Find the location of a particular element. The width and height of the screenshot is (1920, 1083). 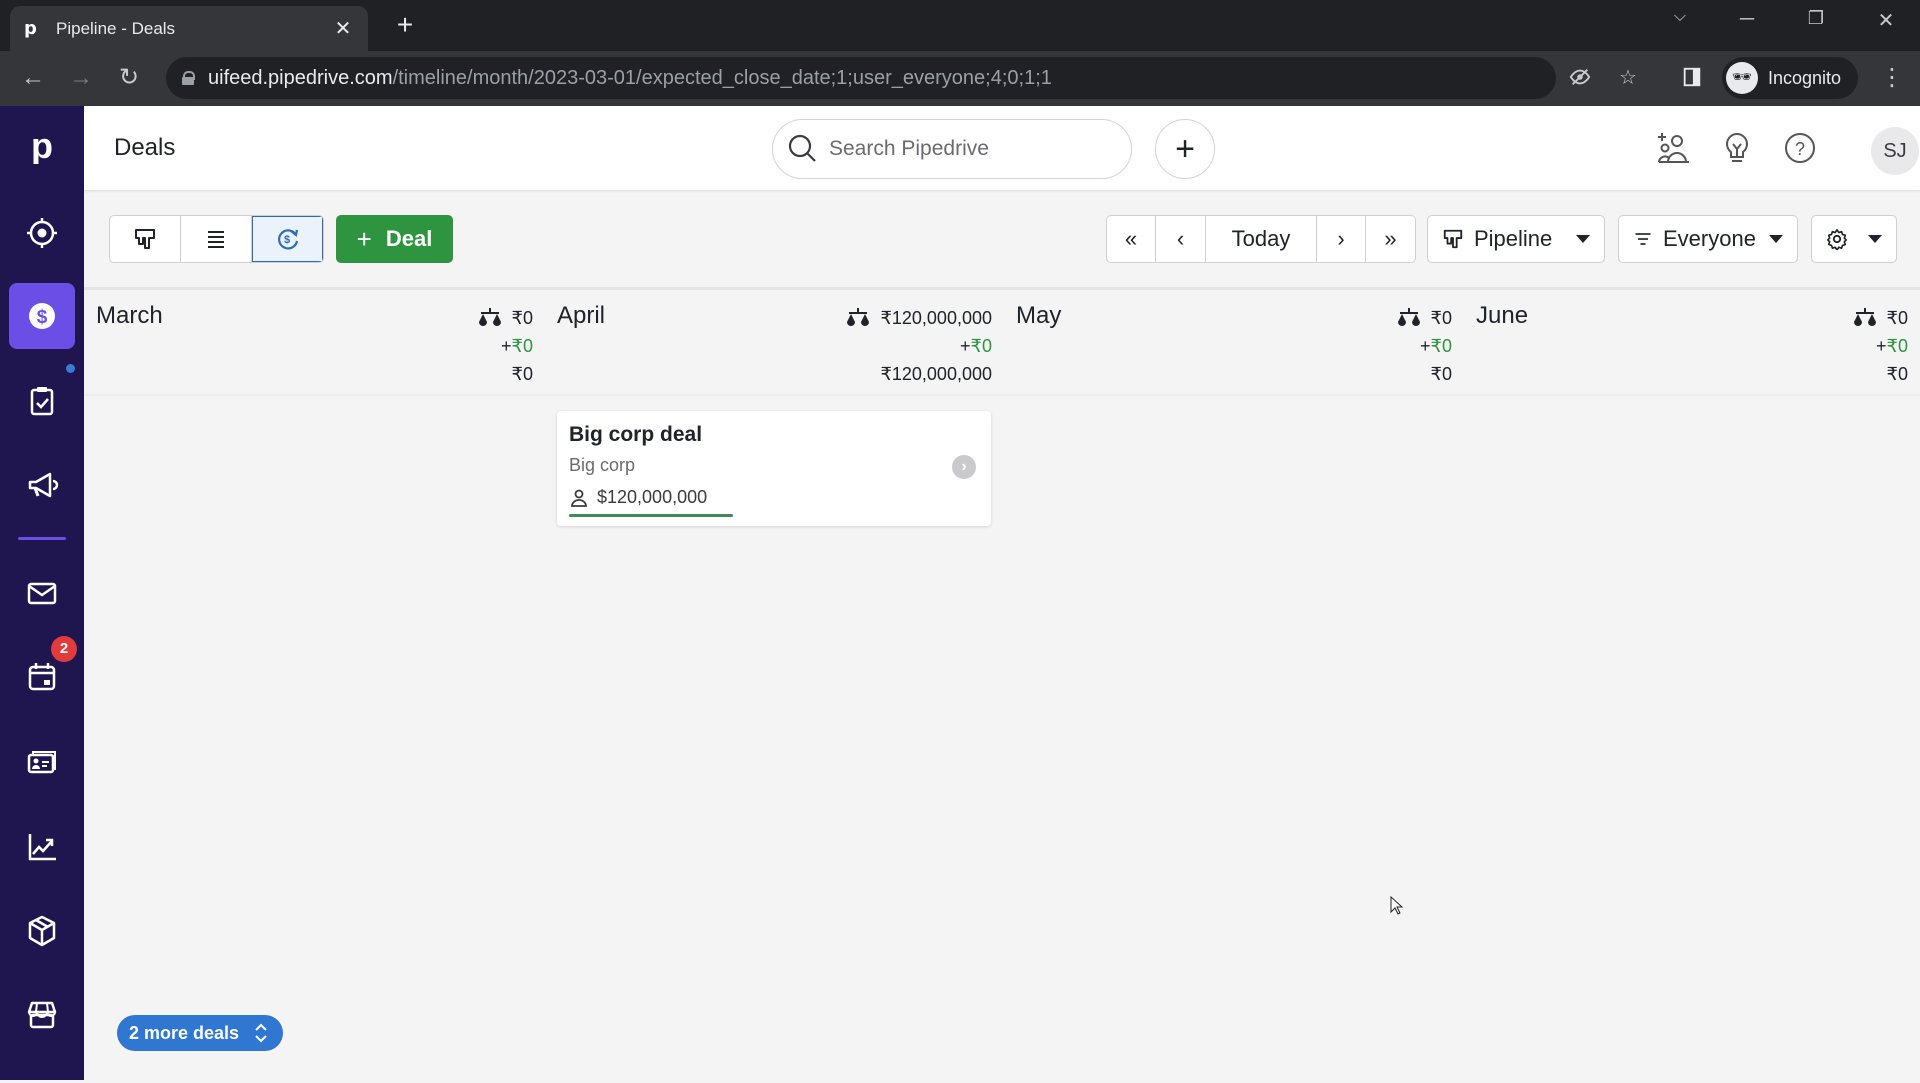

pipeline-view-button is located at coordinates (145, 239).